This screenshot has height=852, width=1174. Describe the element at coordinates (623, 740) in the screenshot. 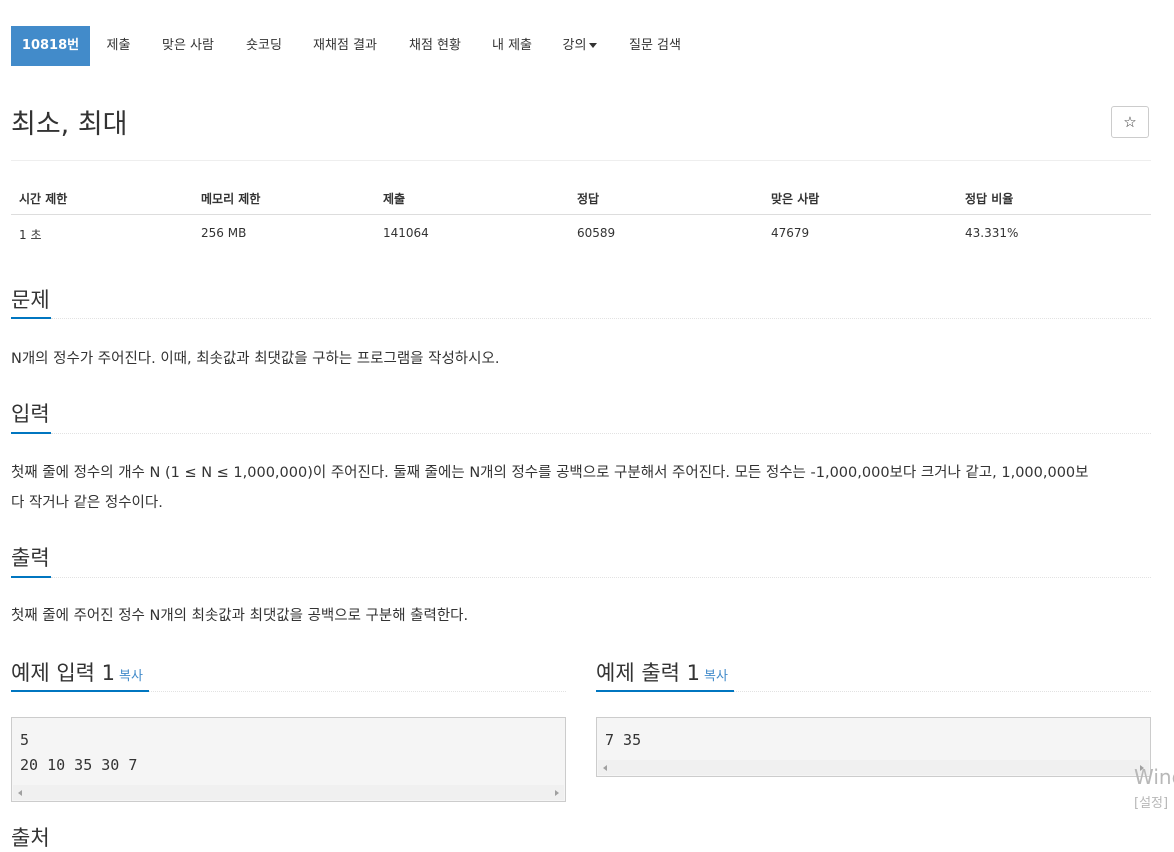

I see `sample-output-line: 7 35` at that location.